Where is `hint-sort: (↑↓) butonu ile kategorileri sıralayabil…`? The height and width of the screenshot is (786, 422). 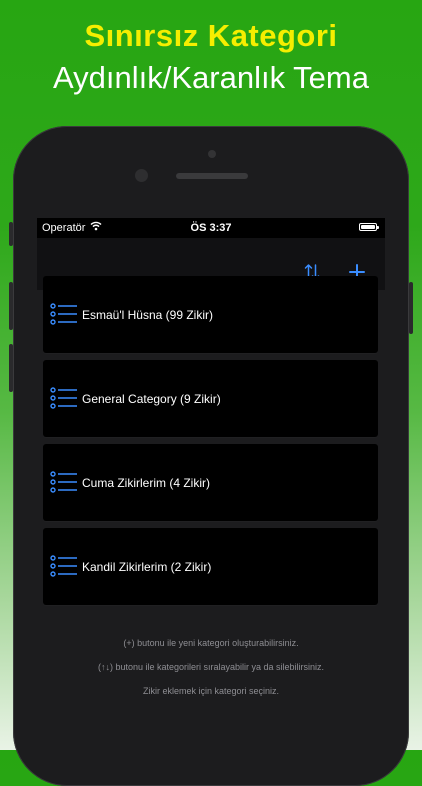
hint-sort: (↑↓) butonu ile kategorileri sıralayabil… is located at coordinates (211, 667).